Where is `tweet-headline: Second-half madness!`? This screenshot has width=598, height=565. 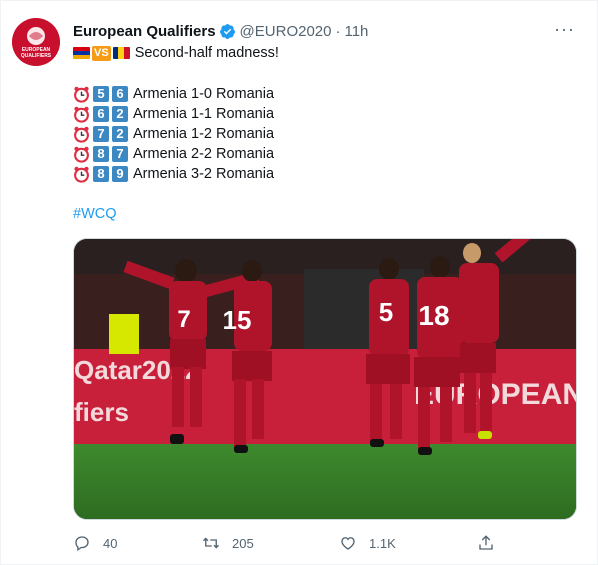
tweet-headline: Second-half madness! is located at coordinates (206, 53).